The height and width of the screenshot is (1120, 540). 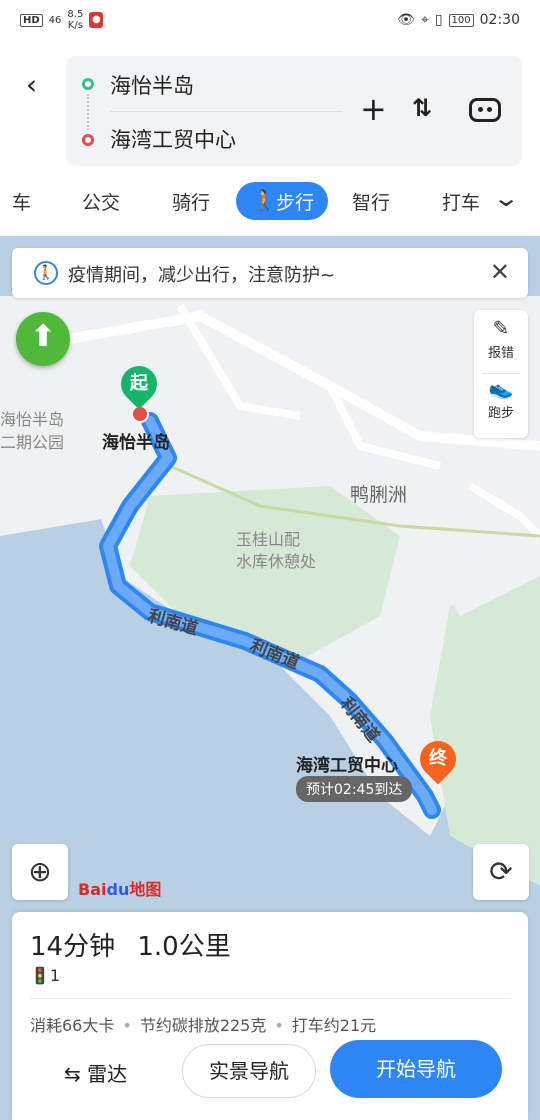 What do you see at coordinates (416, 1069) in the screenshot?
I see `start-navigation-button: 开始导航` at bounding box center [416, 1069].